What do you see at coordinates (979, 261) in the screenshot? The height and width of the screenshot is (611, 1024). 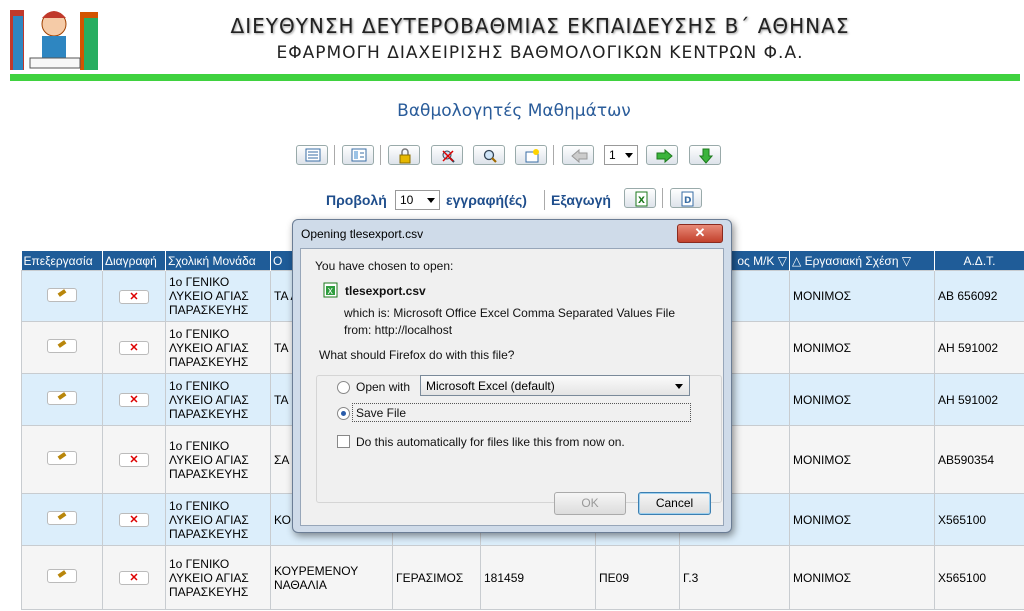 I see `column-header: Α.Δ.Τ.` at bounding box center [979, 261].